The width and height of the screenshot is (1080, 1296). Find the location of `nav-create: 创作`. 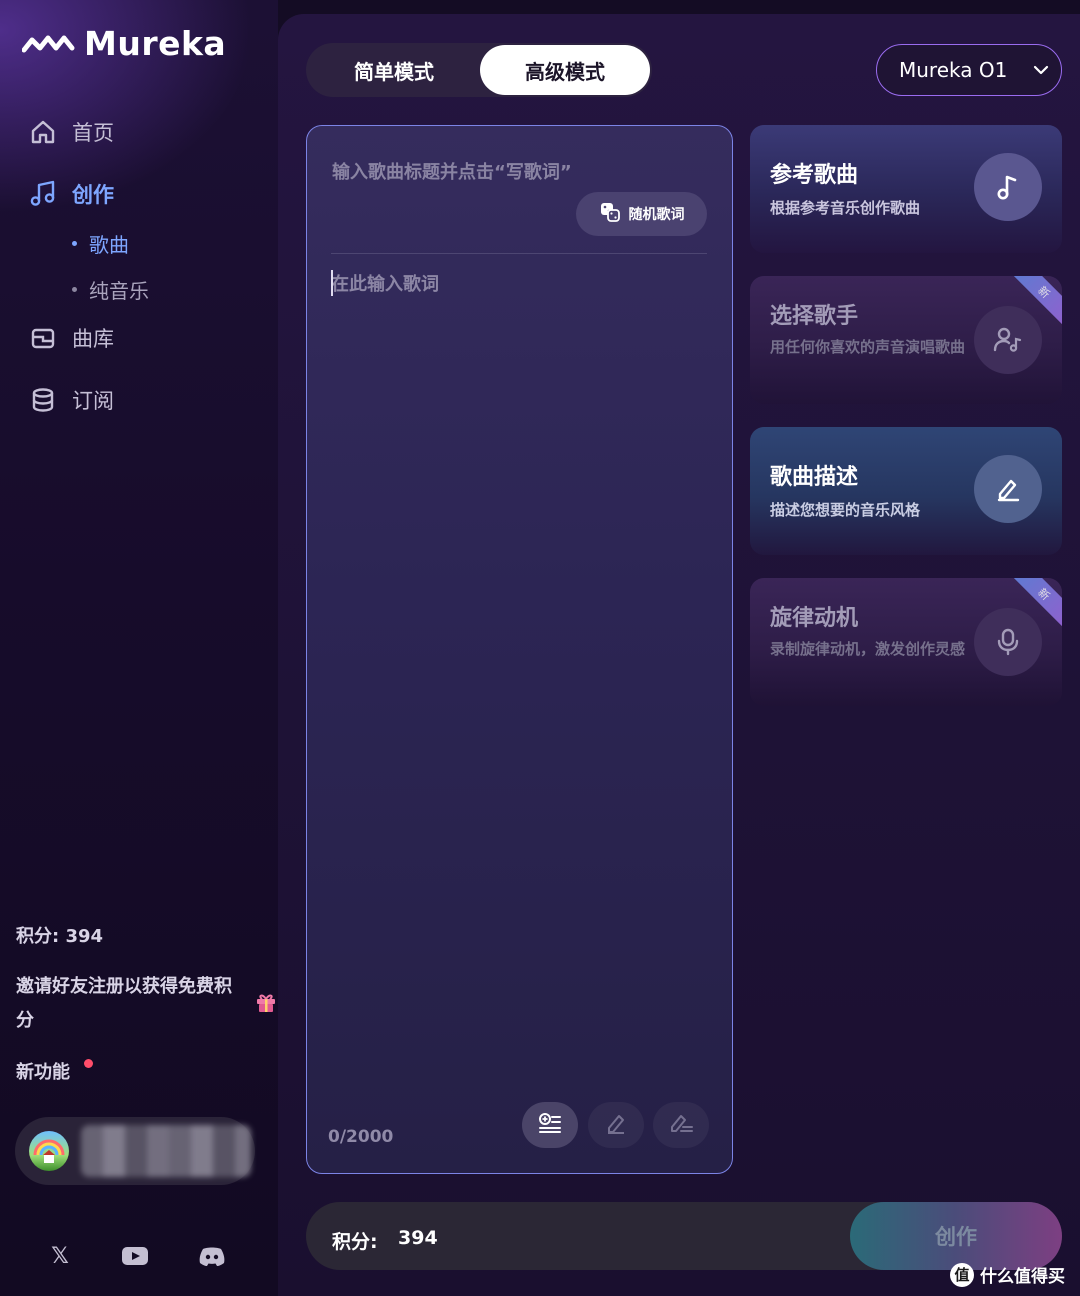

nav-create: 创作 is located at coordinates (71, 194).